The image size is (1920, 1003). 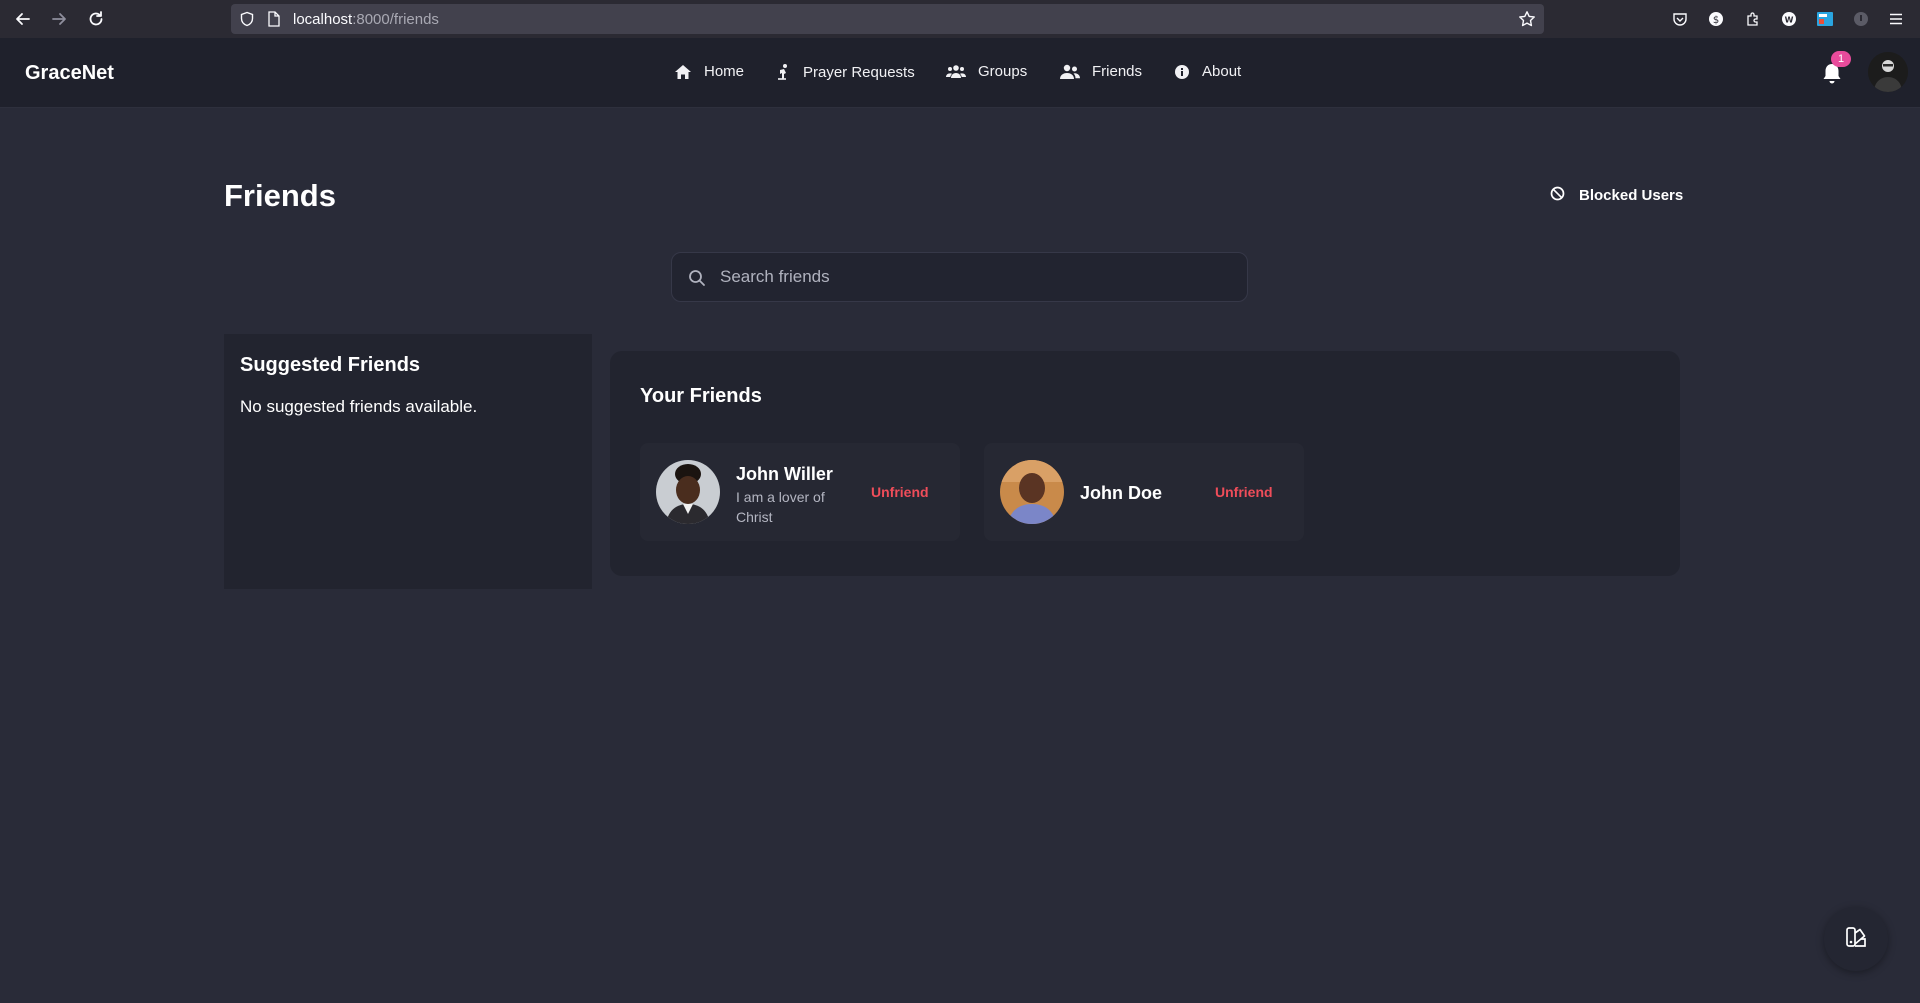 I want to click on page-title: Friends, so click(x=280, y=195).